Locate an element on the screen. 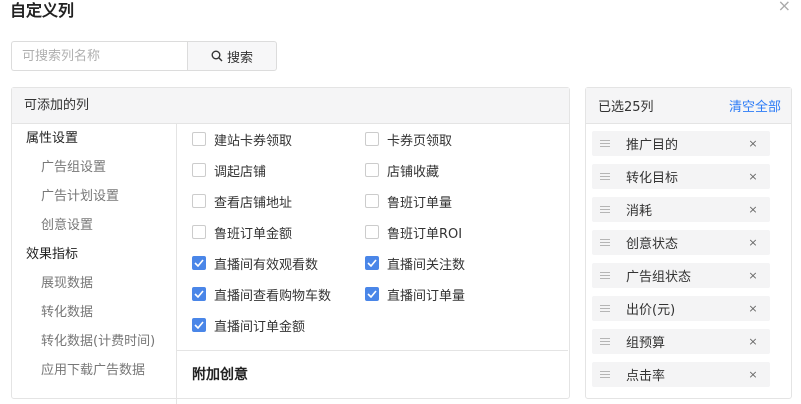 Image resolution: width=801 pixels, height=404 pixels. selected-column-label: 组预算 is located at coordinates (646, 343).